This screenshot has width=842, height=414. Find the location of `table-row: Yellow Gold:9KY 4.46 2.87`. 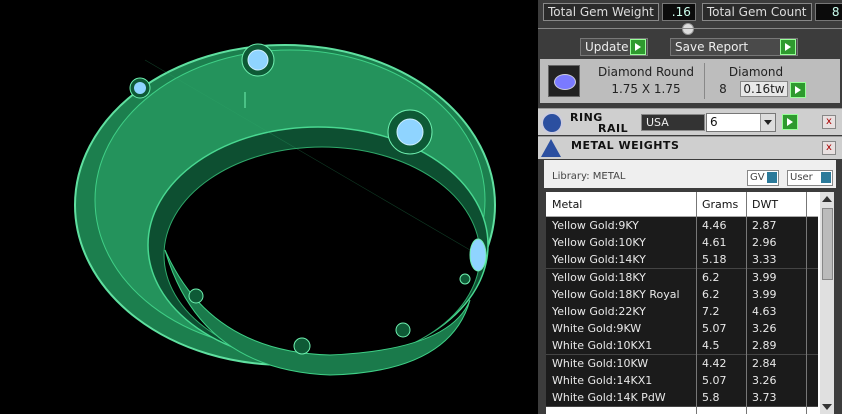

table-row: Yellow Gold:9KY 4.46 2.87 is located at coordinates (682, 226).